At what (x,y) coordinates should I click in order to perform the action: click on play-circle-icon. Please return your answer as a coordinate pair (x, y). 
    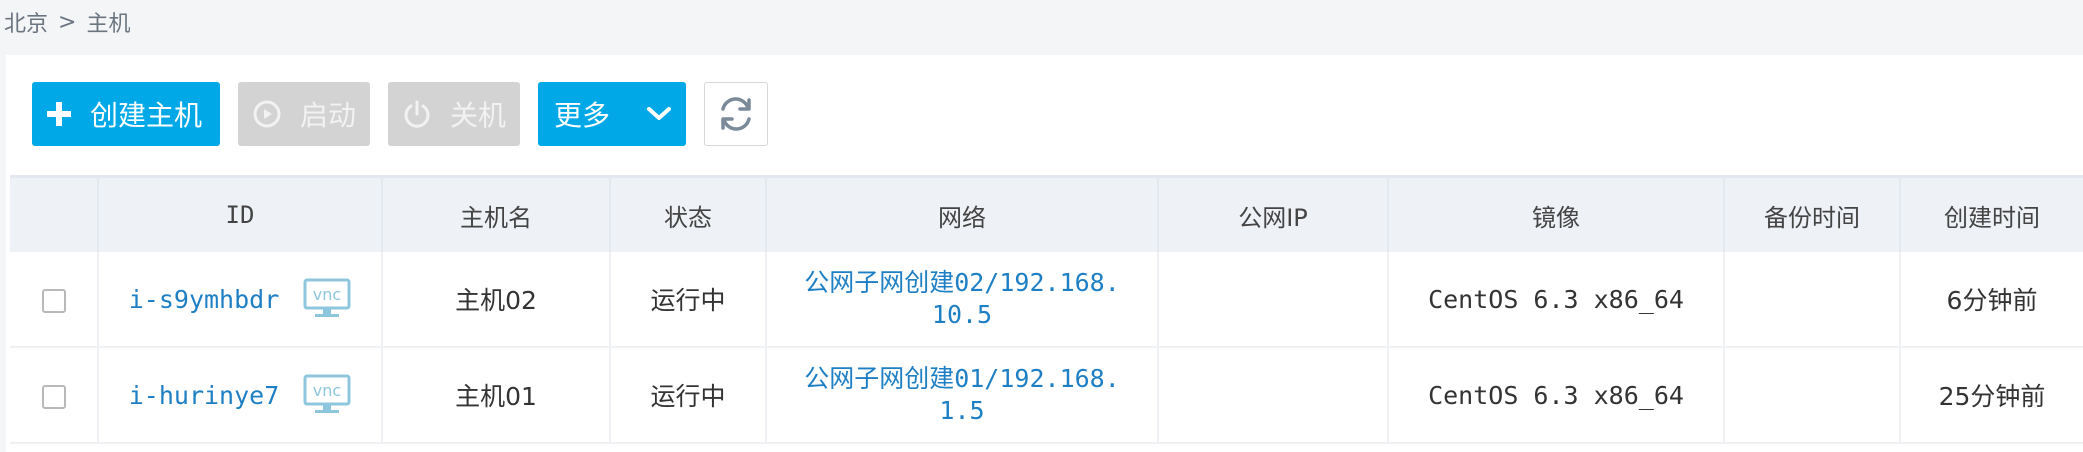
    Looking at the image, I should click on (267, 114).